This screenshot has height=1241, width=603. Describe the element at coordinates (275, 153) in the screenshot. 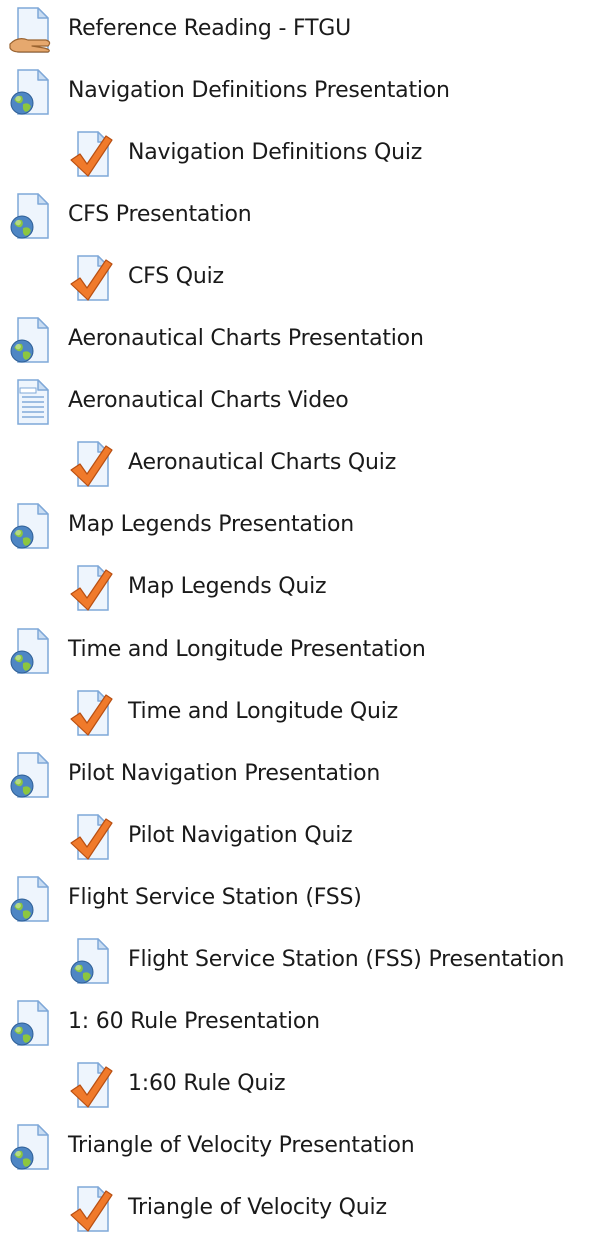

I see `activity-link: Navigation Definitions Quiz` at that location.